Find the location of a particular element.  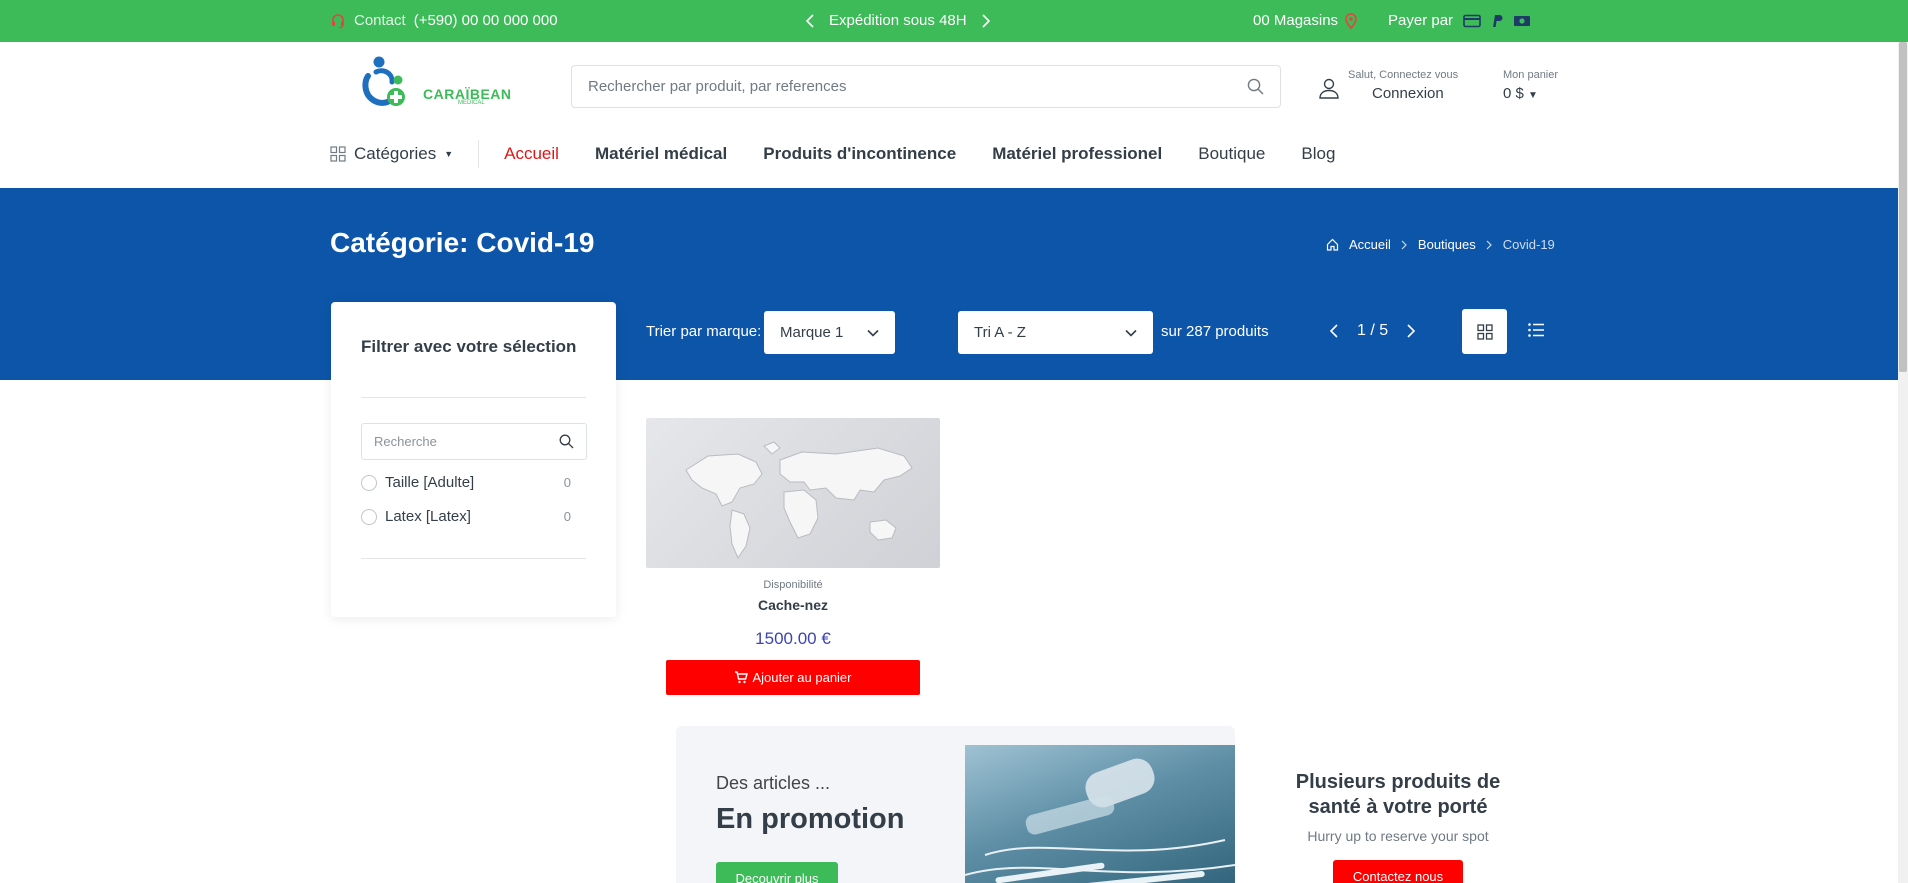

sort-select: Tri A - Z is located at coordinates (1055, 332).